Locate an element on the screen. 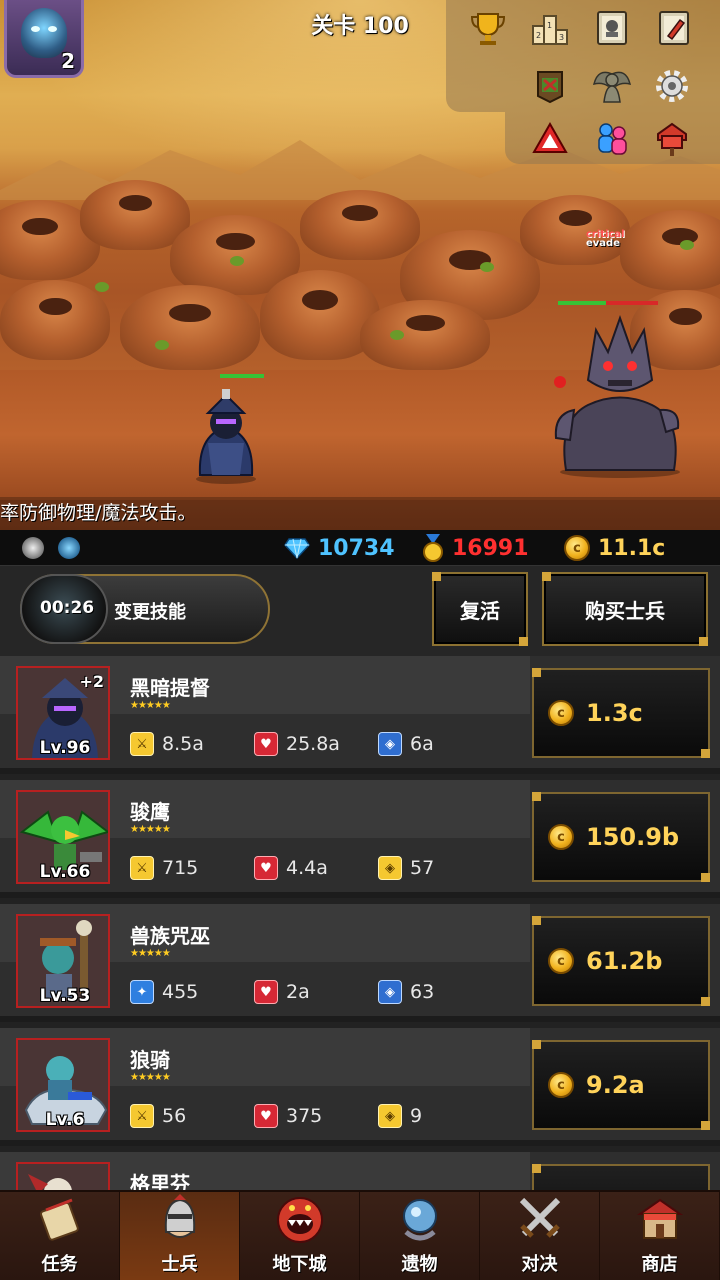 This screenshot has height=1280, width=720. upgrade-button: c 150.9b is located at coordinates (621, 837).